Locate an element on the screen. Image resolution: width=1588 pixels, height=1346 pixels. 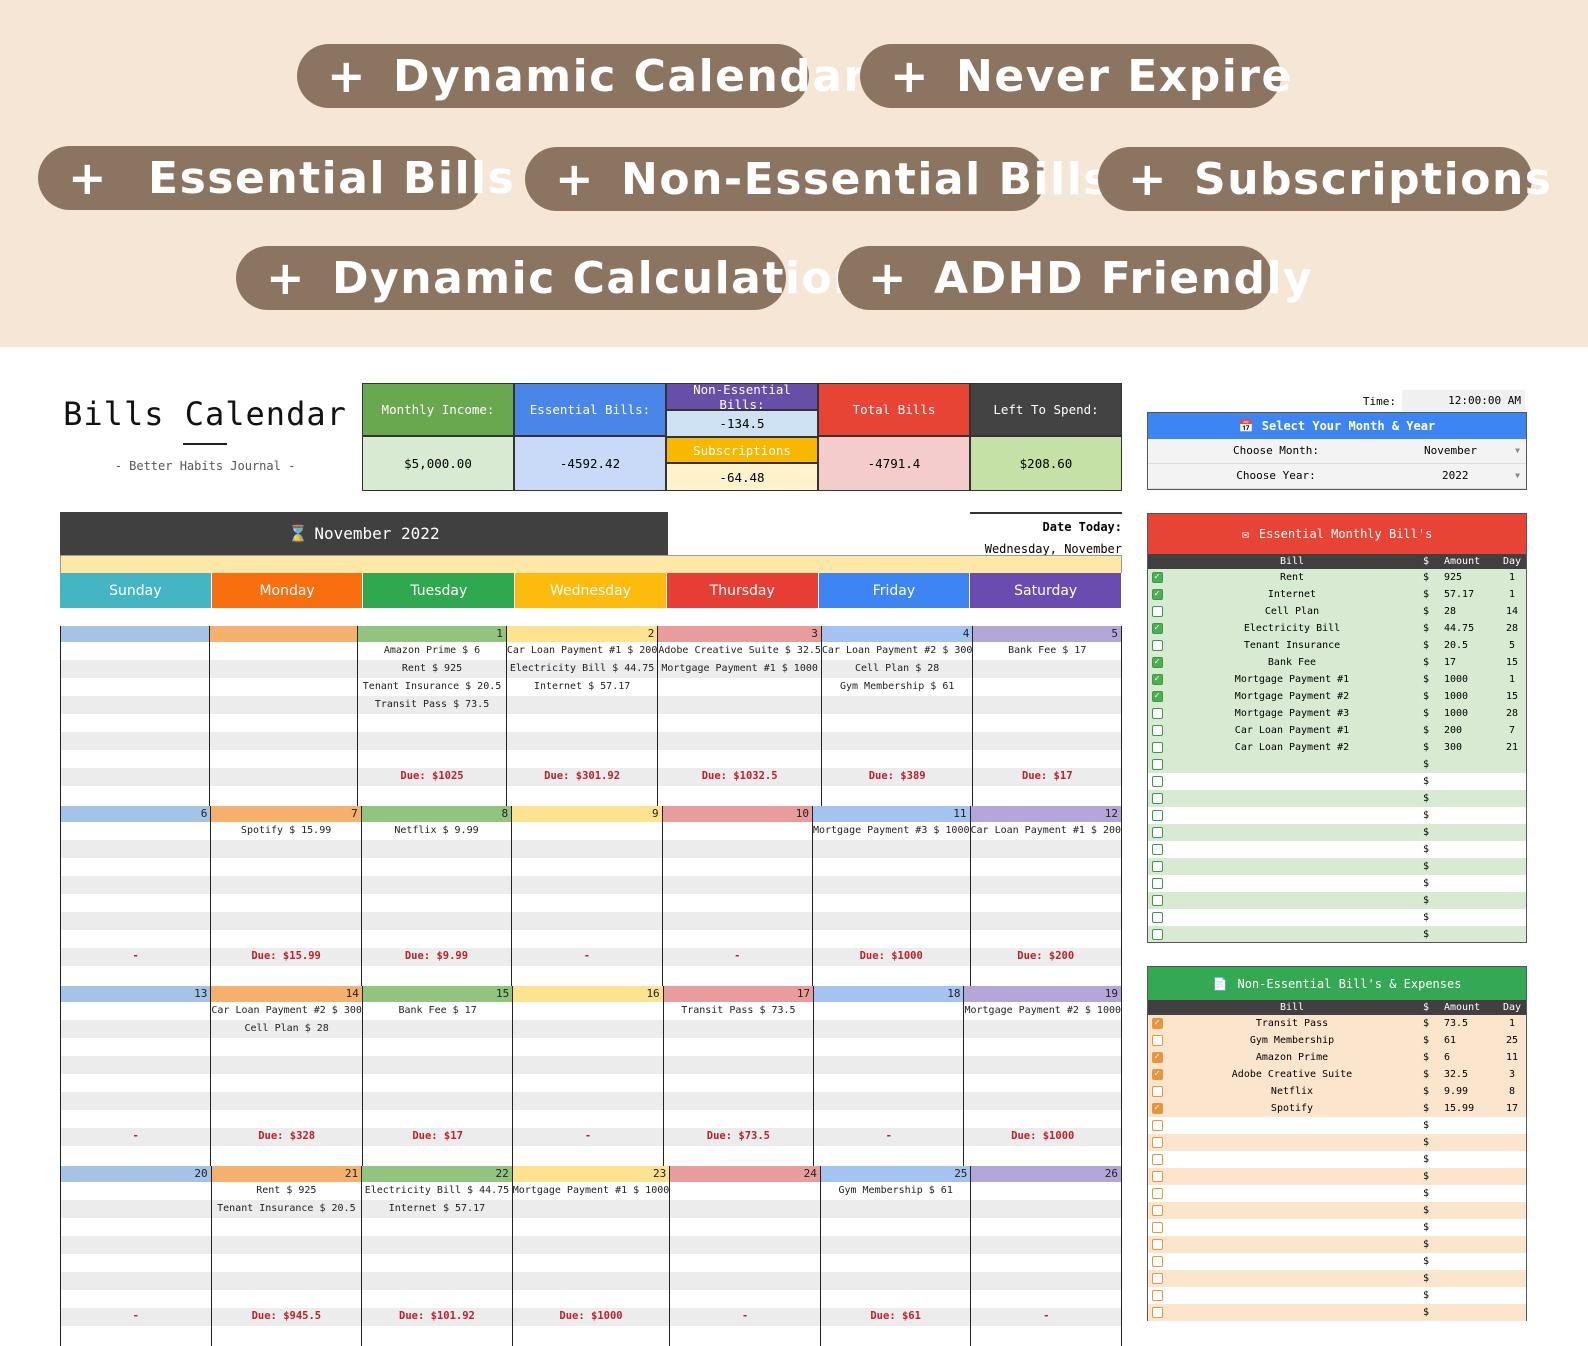
day-header-sunday: Sunday is located at coordinates (136, 590).